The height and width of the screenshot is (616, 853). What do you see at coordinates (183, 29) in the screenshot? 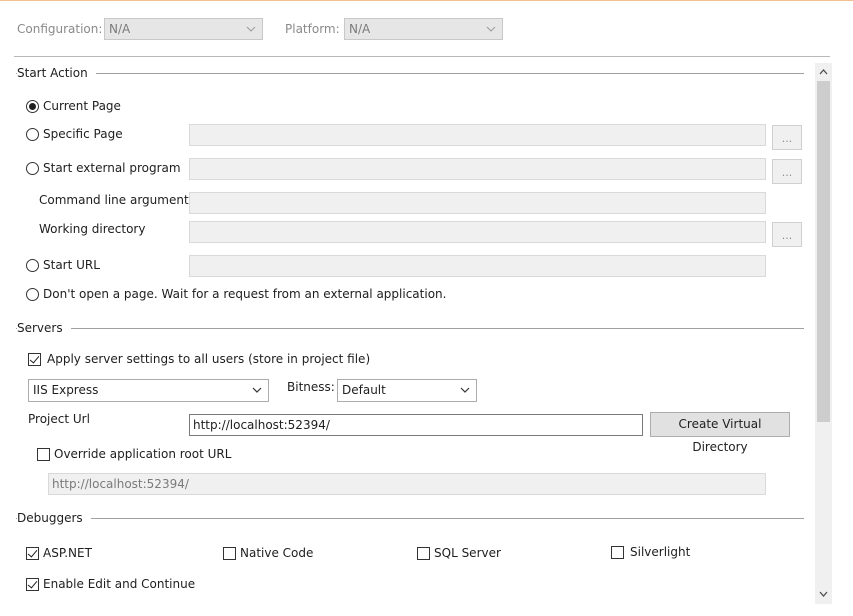
I see `configuration-dropdown: N/A` at bounding box center [183, 29].